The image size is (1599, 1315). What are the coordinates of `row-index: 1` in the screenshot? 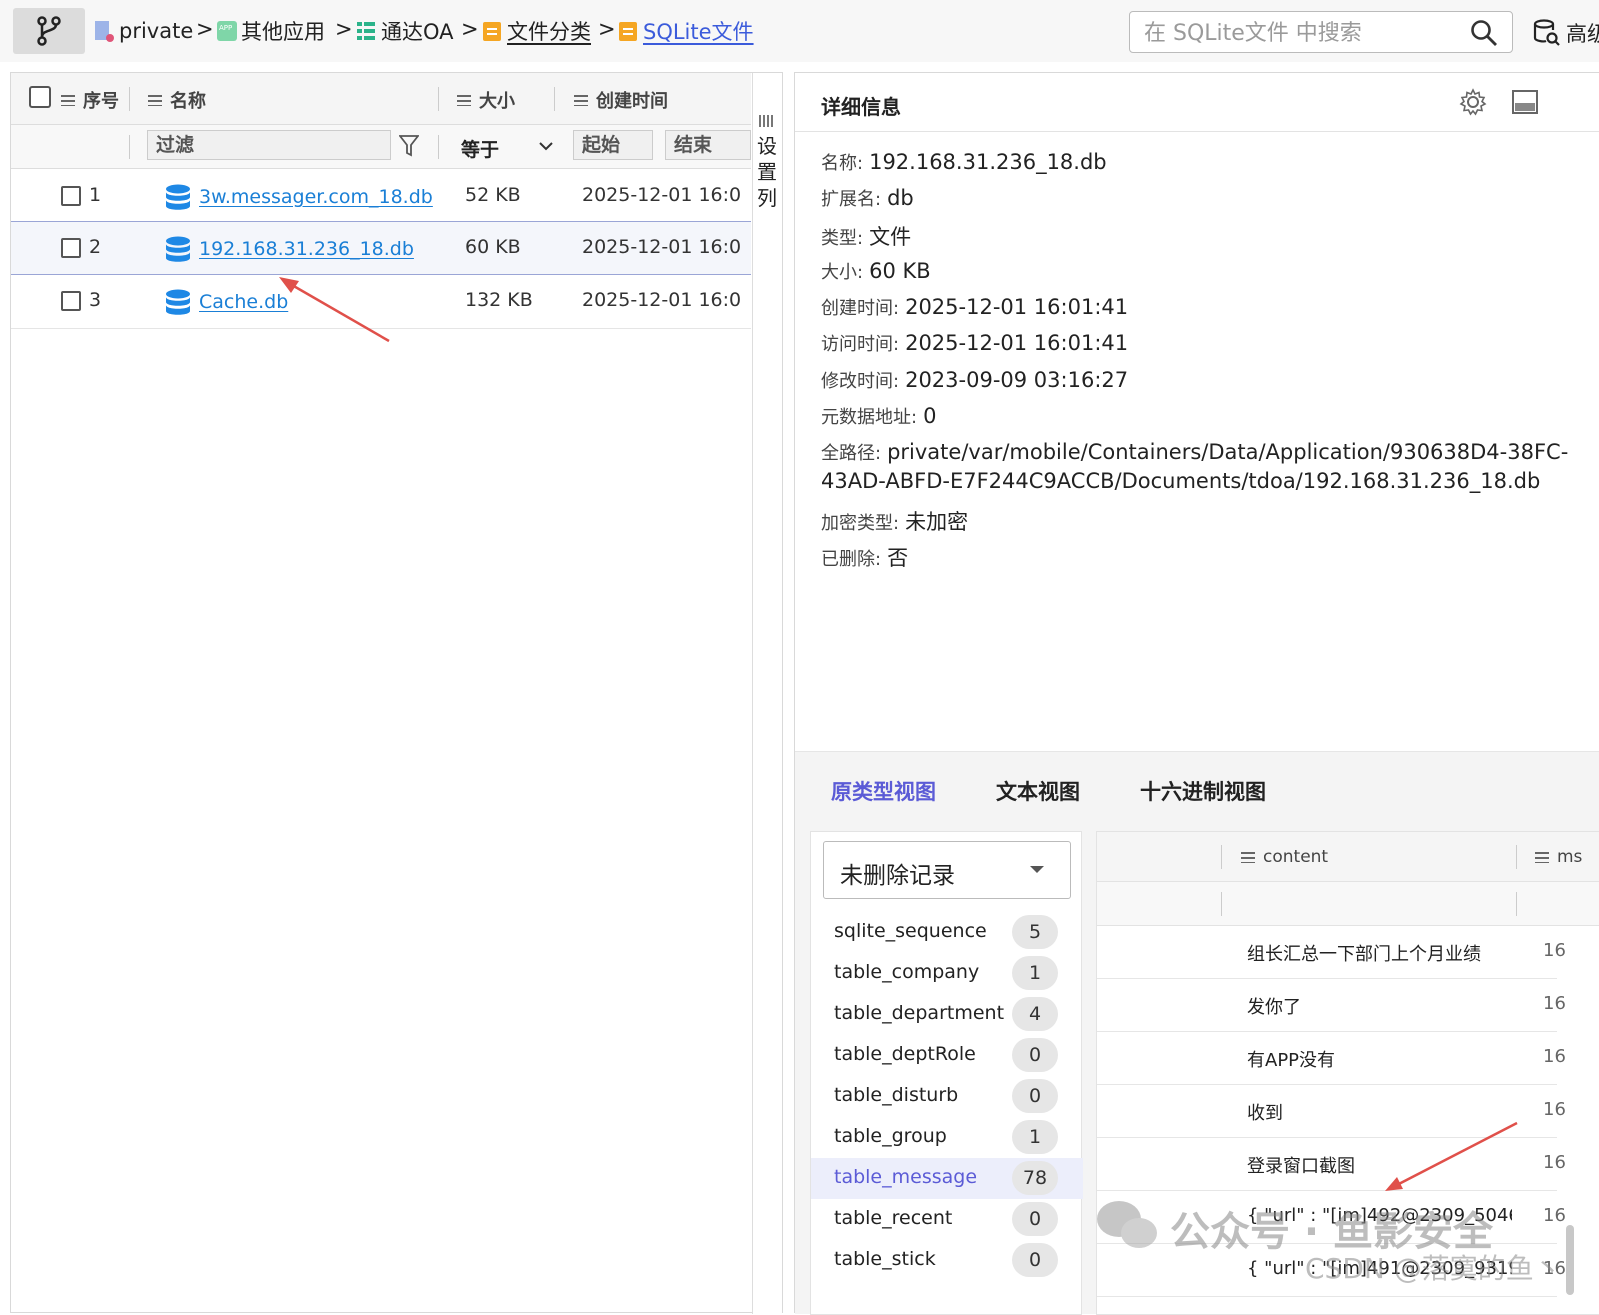 It's located at (95, 195).